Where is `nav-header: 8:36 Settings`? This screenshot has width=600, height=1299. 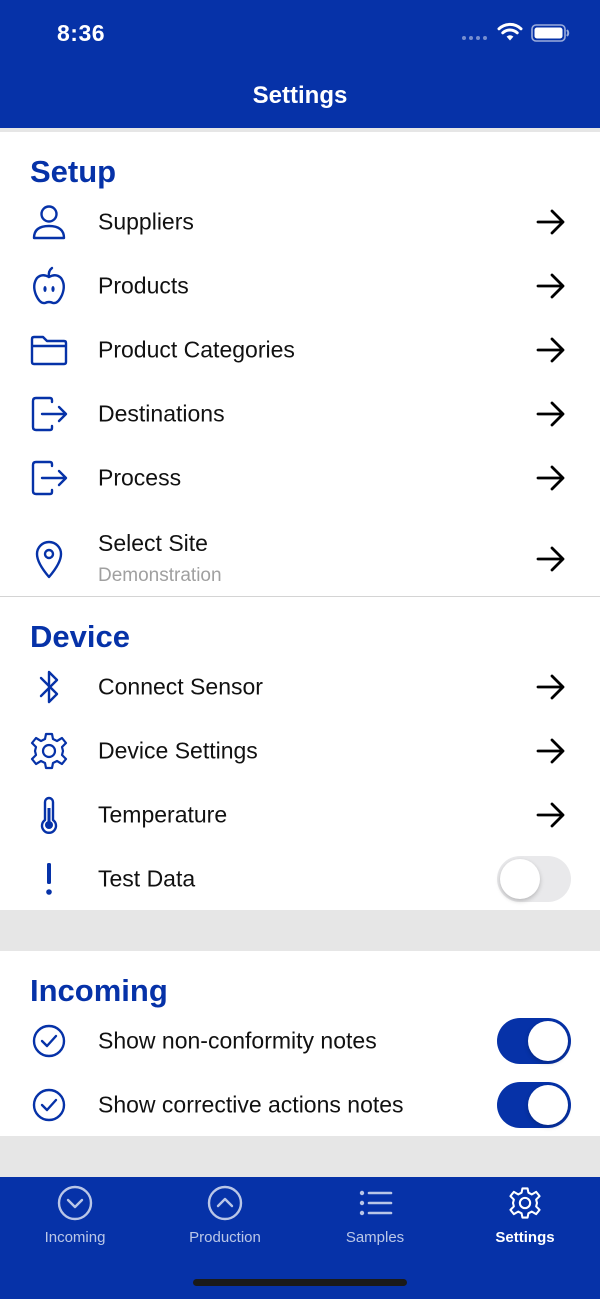
nav-header: 8:36 Settings is located at coordinates (300, 64).